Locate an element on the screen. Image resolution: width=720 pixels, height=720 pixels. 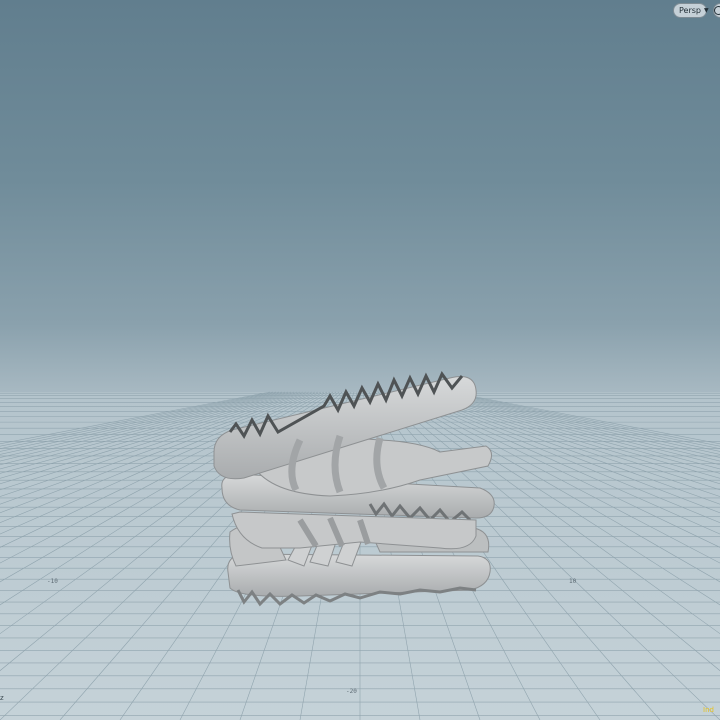
axis-corner-label: z is located at coordinates (2, 698).